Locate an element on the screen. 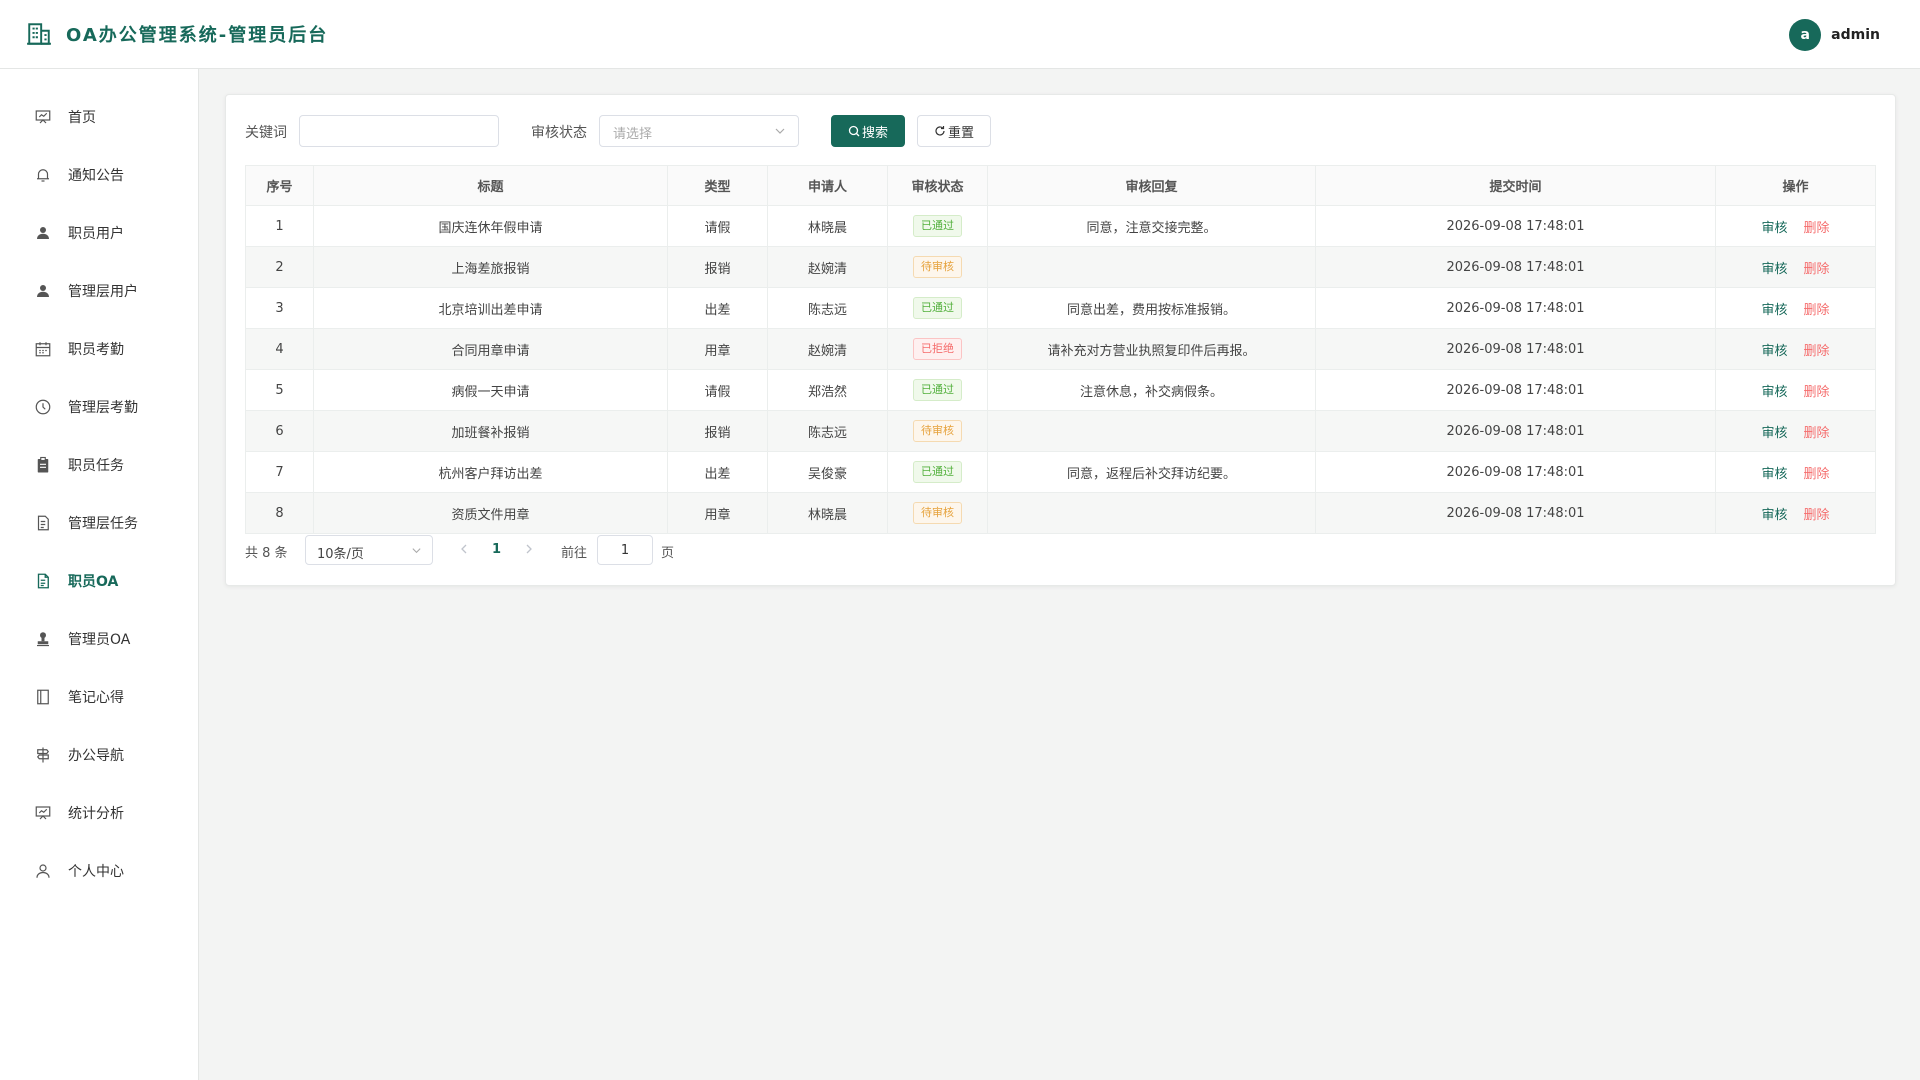  avatar: a is located at coordinates (1805, 34).